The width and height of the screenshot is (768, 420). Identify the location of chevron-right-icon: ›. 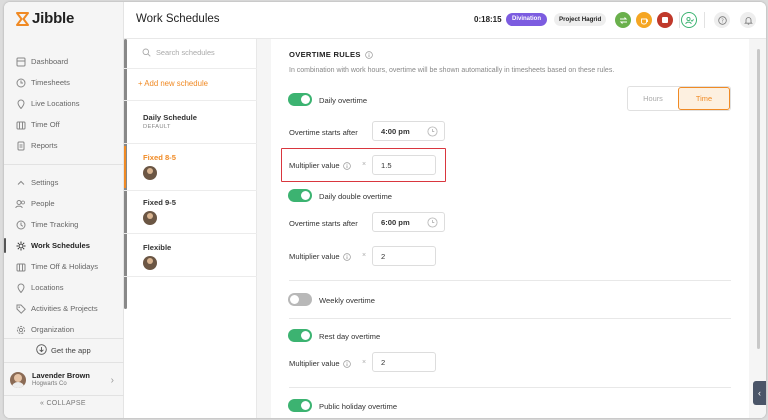
(112, 380).